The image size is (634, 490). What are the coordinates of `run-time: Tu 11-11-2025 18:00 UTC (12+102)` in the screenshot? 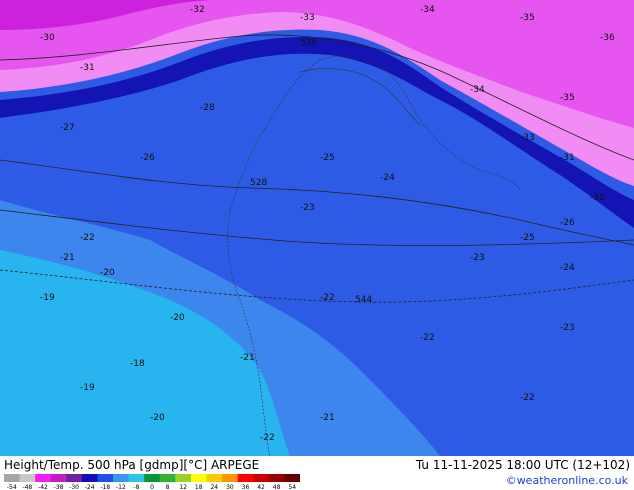 It's located at (522, 465).